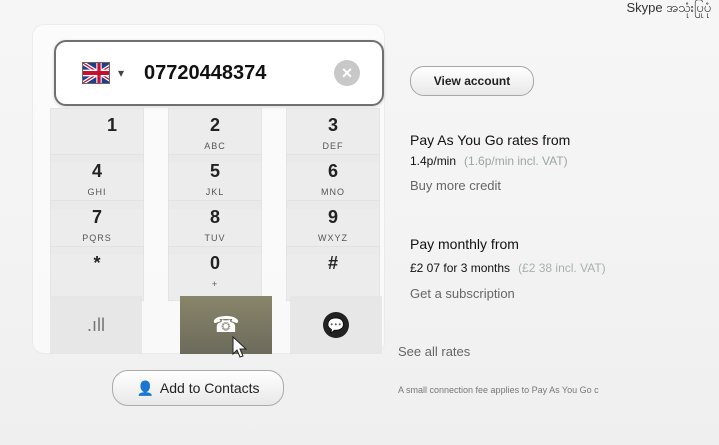 The height and width of the screenshot is (445, 719). I want to click on view-account-label: View account, so click(472, 81).